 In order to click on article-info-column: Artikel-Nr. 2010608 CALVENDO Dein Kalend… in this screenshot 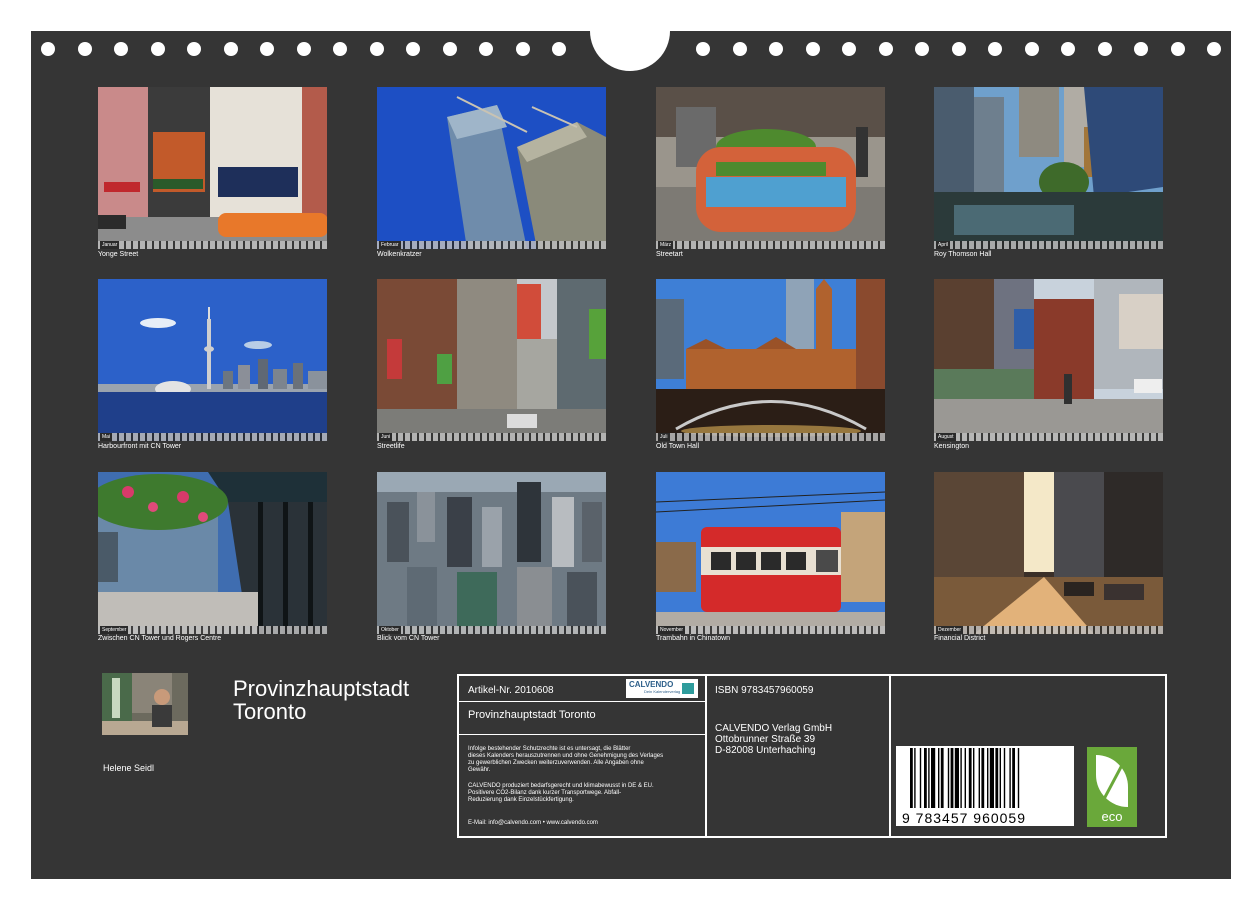, I will do `click(583, 756)`.